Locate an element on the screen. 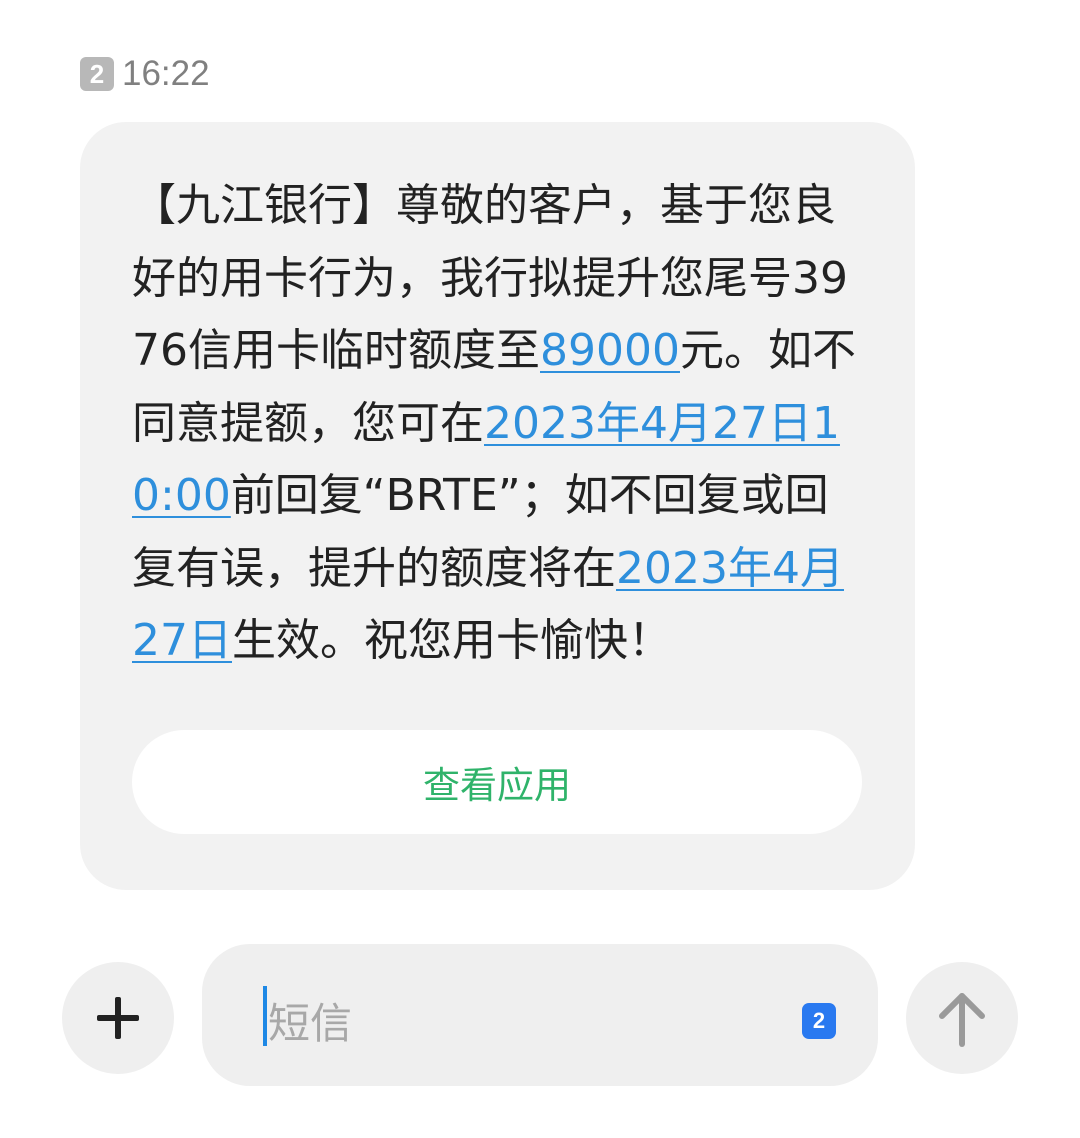 Image resolution: width=1080 pixels, height=1138 pixels. message-timestamp: 2 16:22 is located at coordinates (145, 74).